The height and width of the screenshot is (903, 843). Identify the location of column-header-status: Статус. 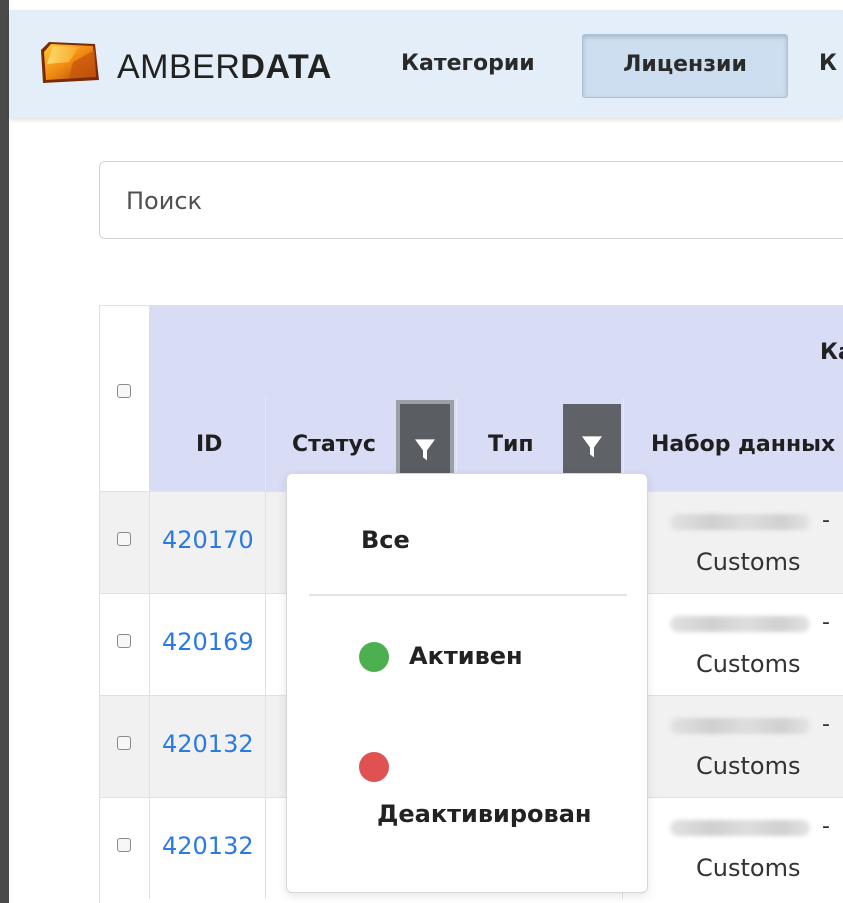
(334, 444).